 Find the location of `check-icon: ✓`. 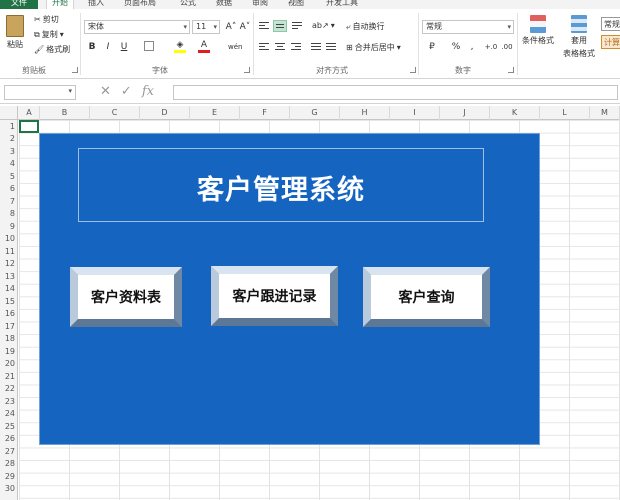

check-icon: ✓ is located at coordinates (126, 91).